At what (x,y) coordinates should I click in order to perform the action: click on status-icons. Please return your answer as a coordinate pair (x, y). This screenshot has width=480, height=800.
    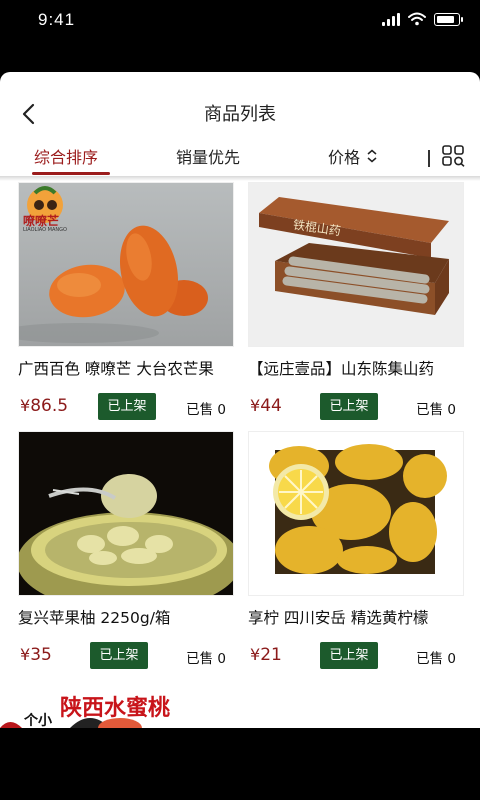
    Looking at the image, I should click on (422, 19).